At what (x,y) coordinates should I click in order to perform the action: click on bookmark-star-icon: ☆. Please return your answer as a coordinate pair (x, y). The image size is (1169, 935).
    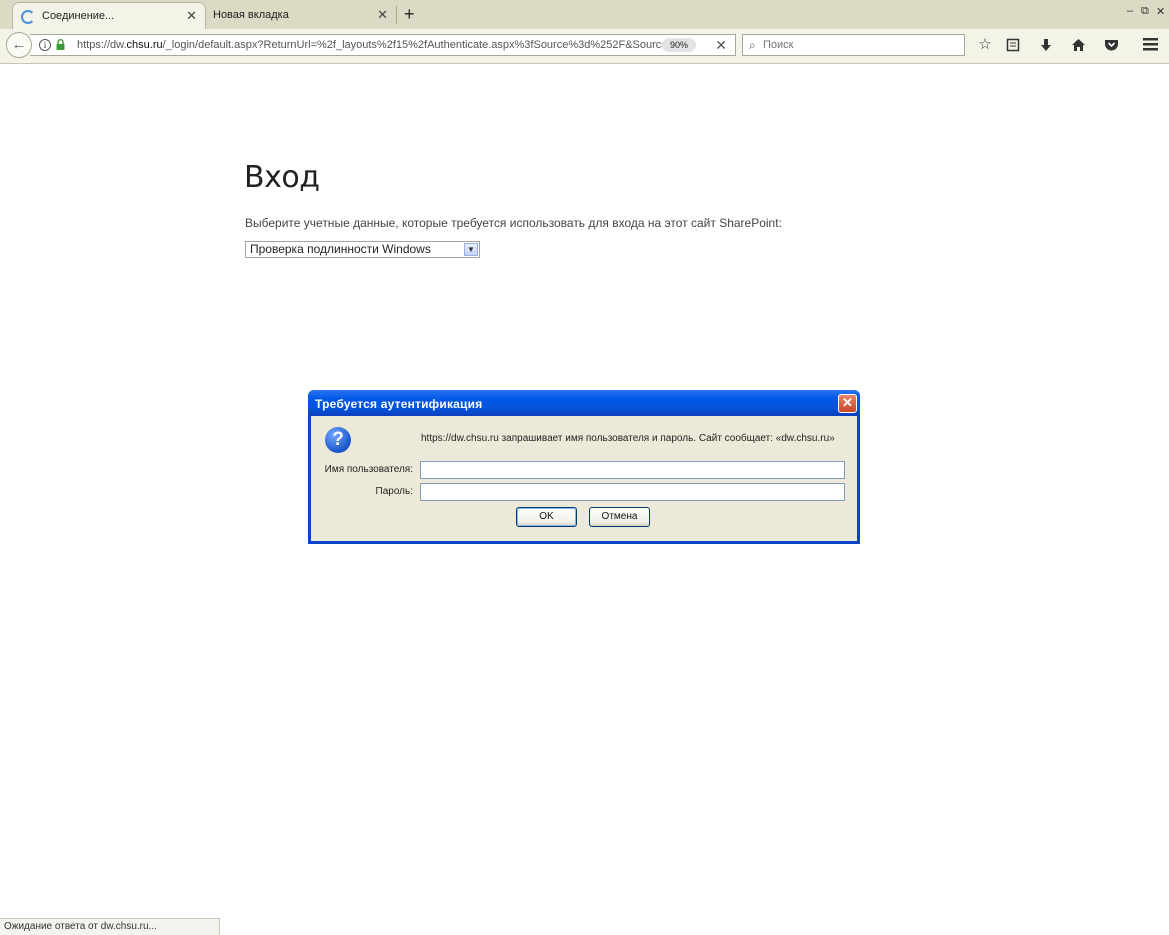
    Looking at the image, I should click on (985, 45).